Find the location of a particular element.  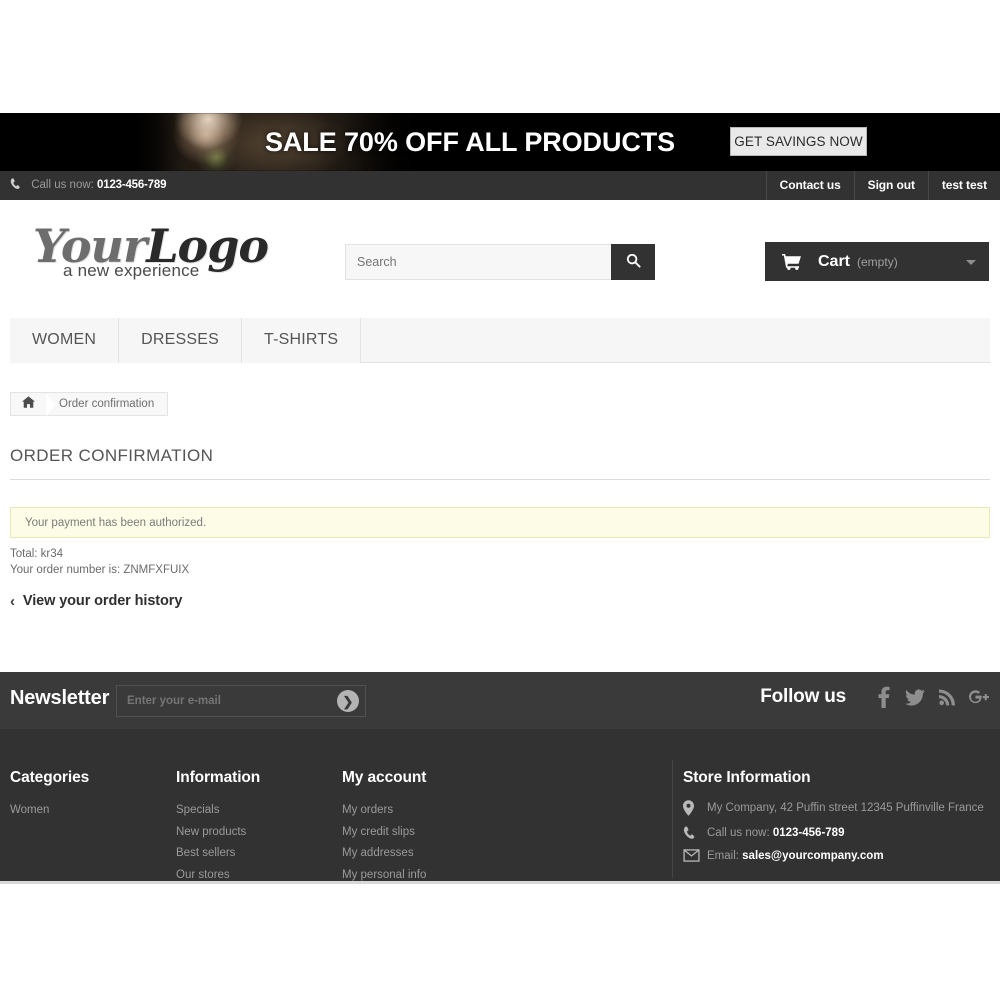

footer-link-my-orders: My orders is located at coordinates (502, 811).